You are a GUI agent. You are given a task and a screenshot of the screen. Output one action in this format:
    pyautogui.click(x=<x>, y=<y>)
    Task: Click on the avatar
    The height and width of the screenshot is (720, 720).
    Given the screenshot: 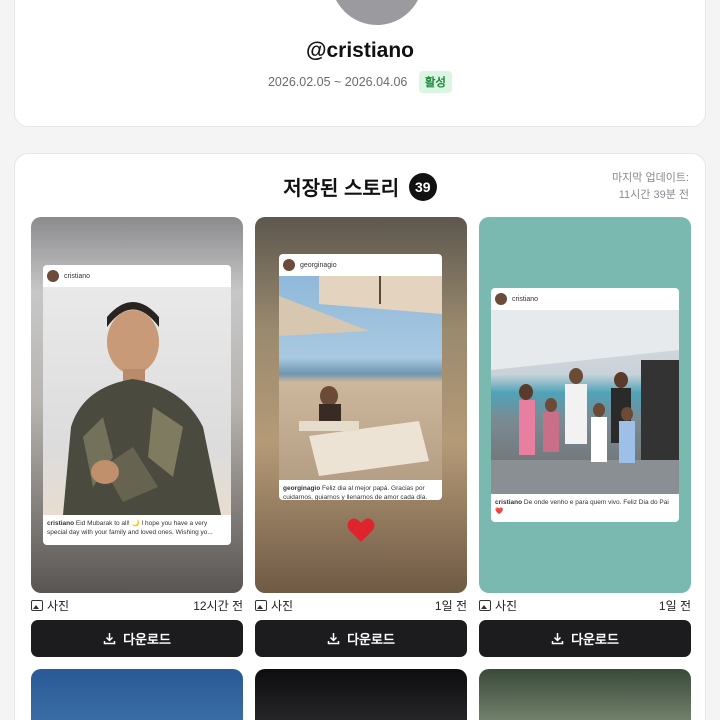 What is the action you would take?
    pyautogui.click(x=377, y=12)
    